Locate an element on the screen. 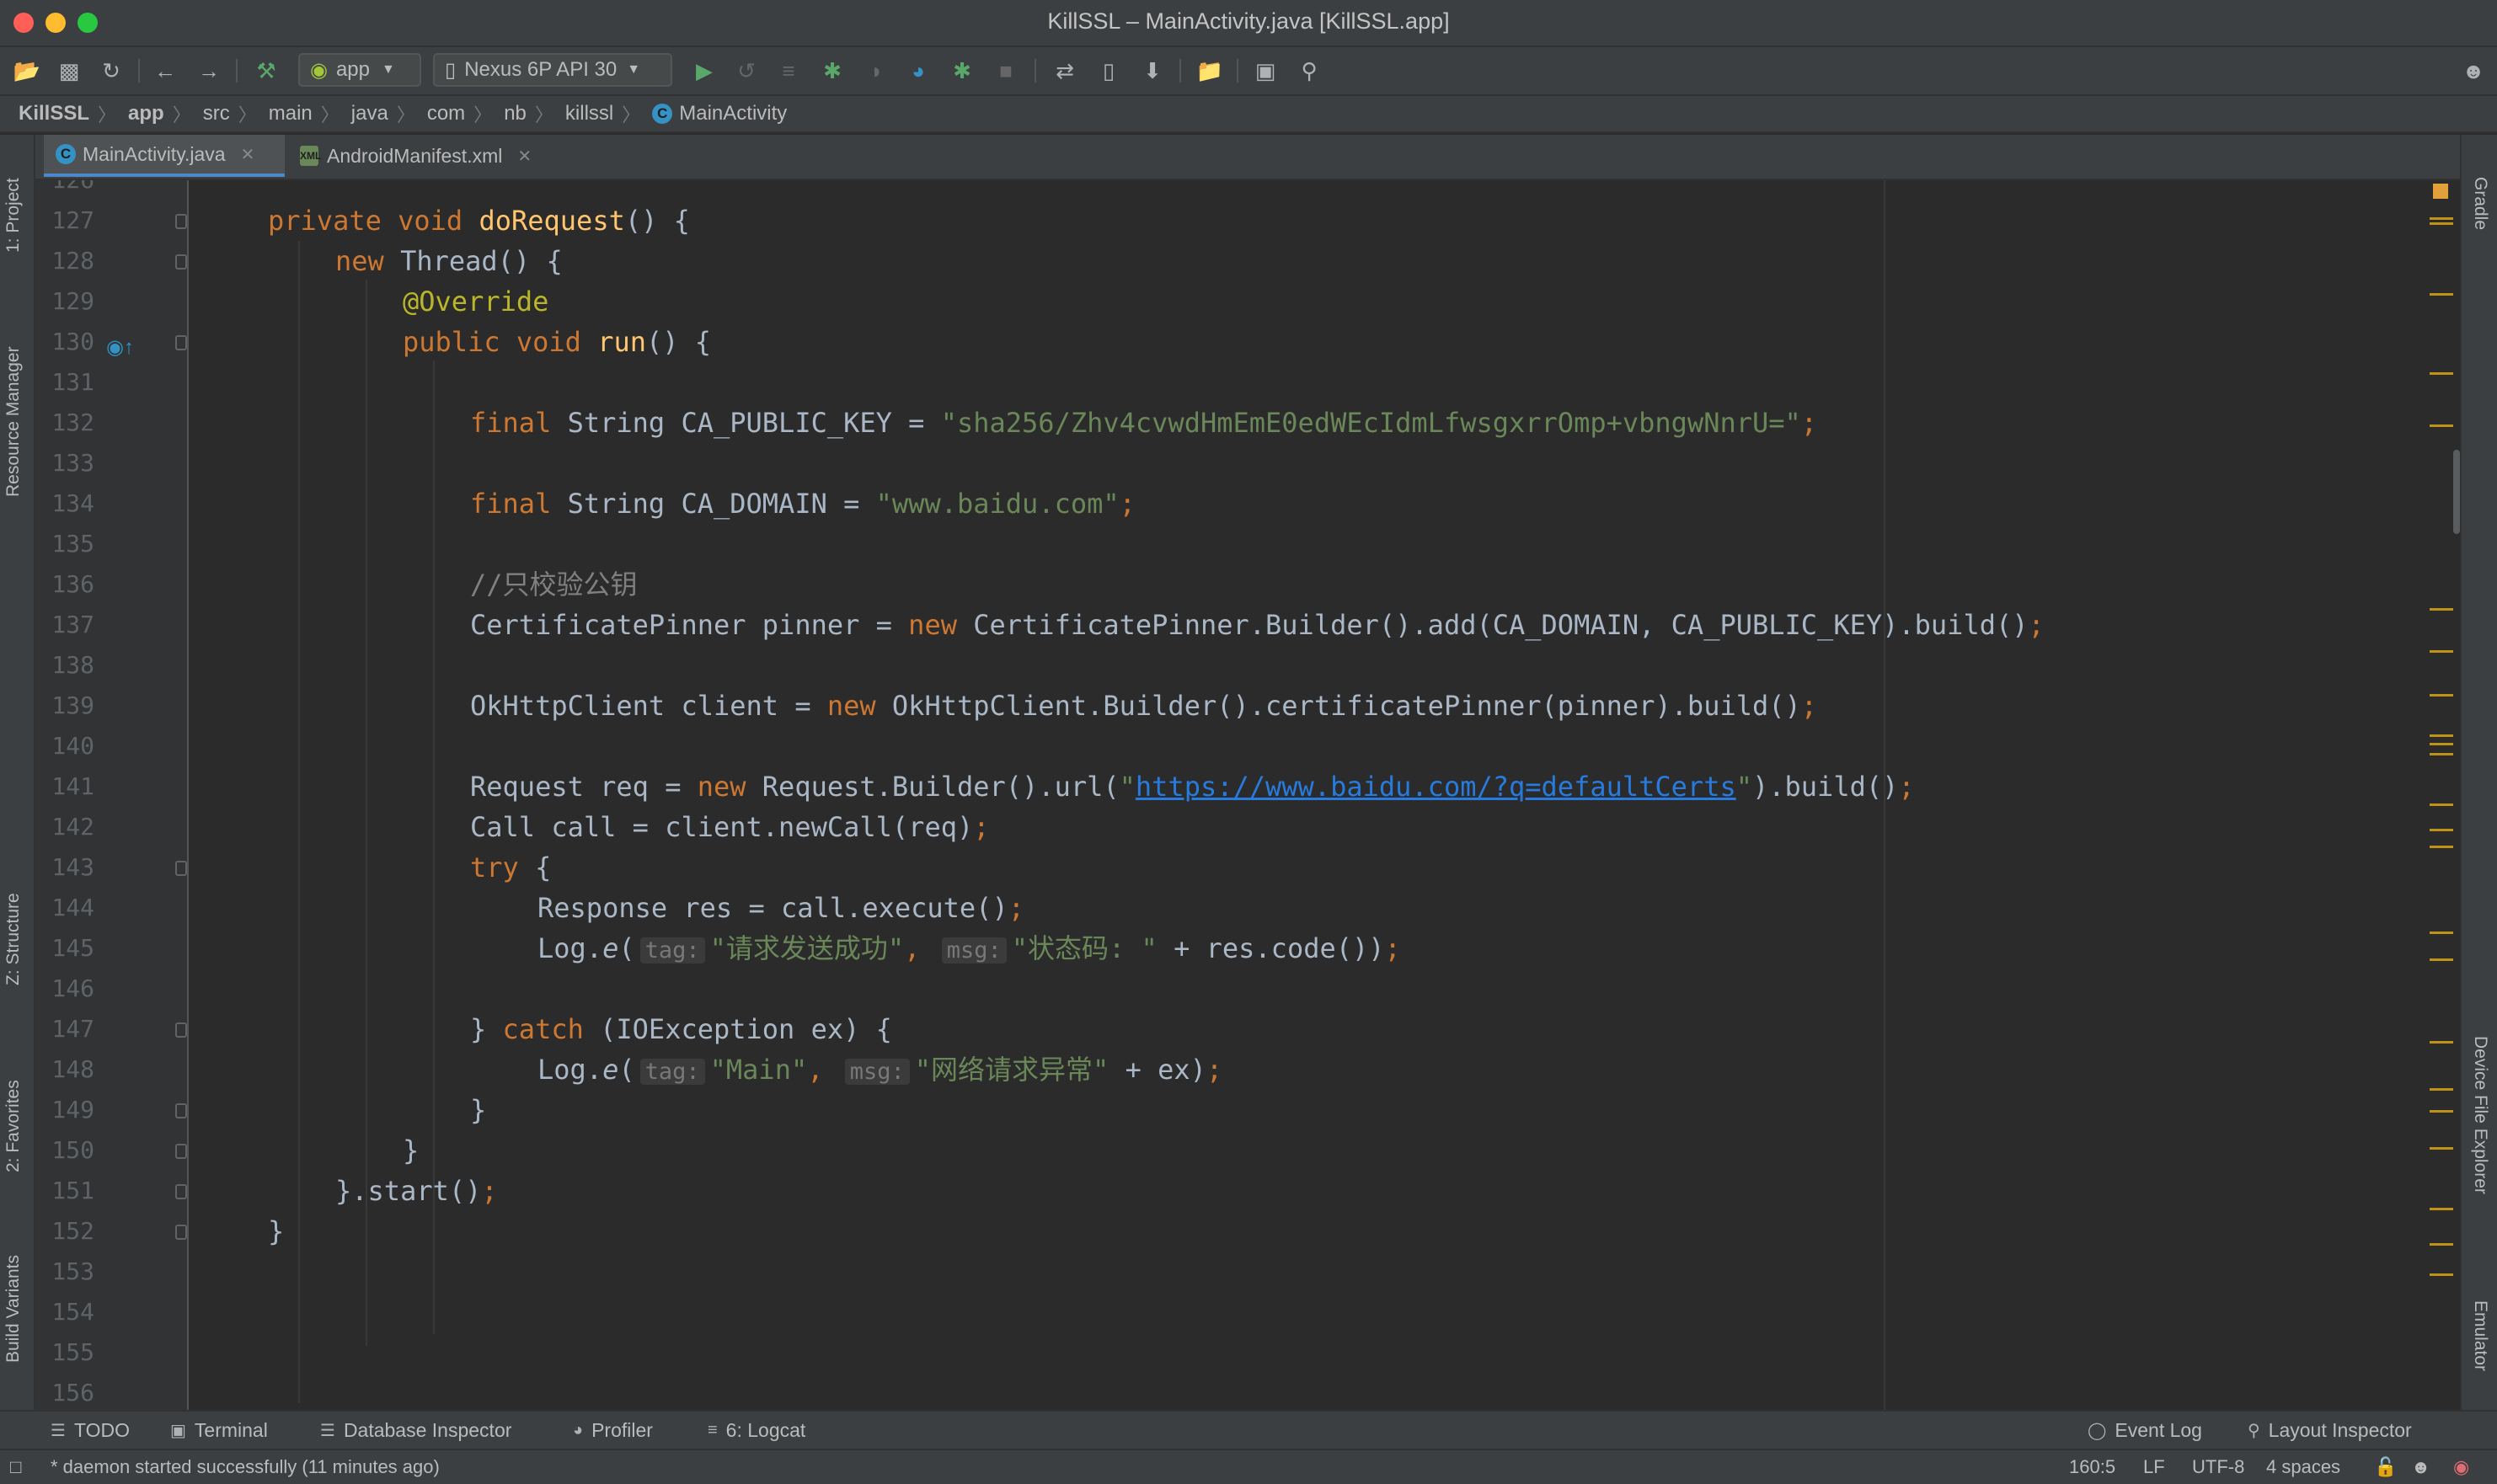  breadcrumb-item: src is located at coordinates (216, 114).